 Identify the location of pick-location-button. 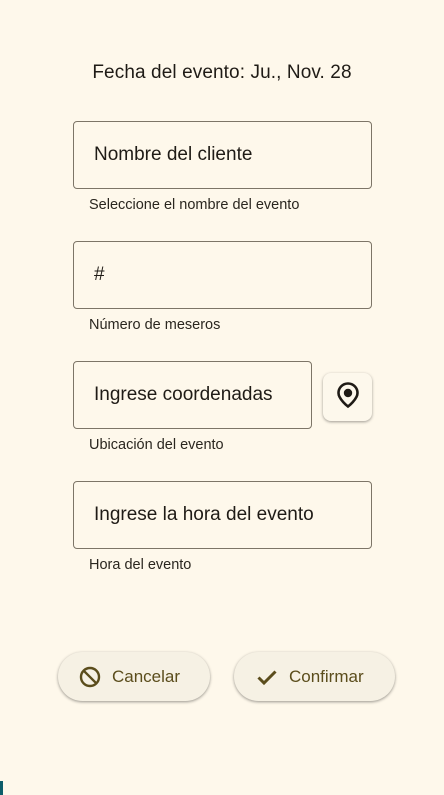
(347, 397).